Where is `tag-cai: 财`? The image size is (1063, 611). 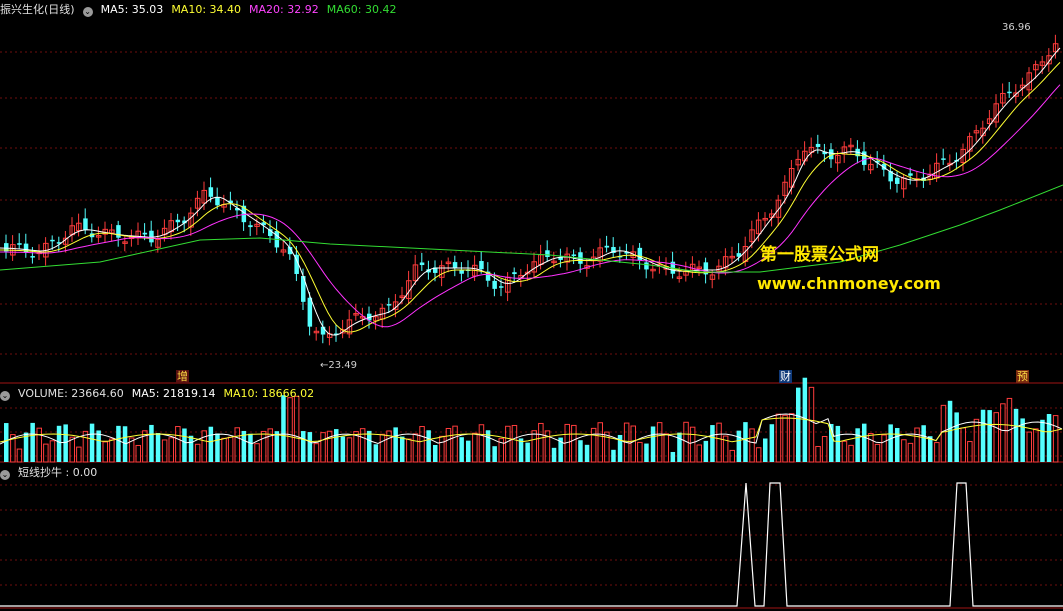 tag-cai: 财 is located at coordinates (785, 376).